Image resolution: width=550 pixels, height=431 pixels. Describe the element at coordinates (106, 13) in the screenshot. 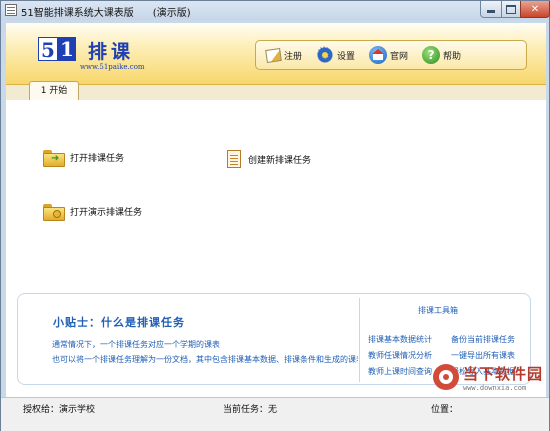

I see `window-title: 51智能排课系统大课表版 (演示版)` at that location.